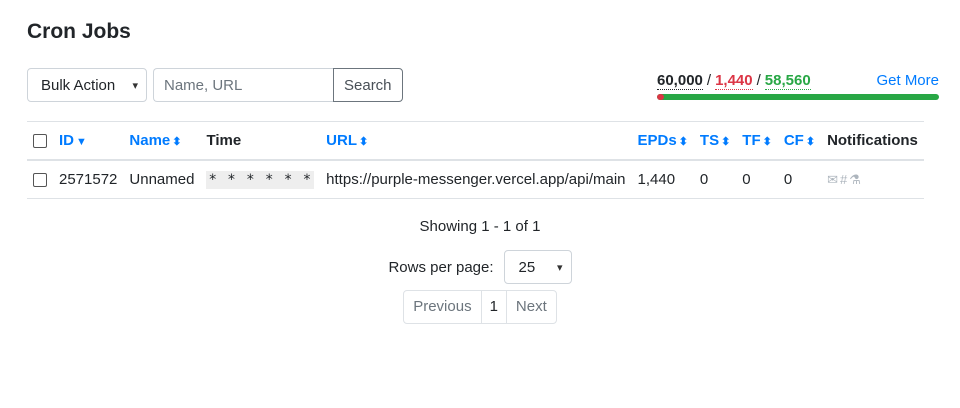  Describe the element at coordinates (161, 179) in the screenshot. I see `cell-name: Unnamed` at that location.